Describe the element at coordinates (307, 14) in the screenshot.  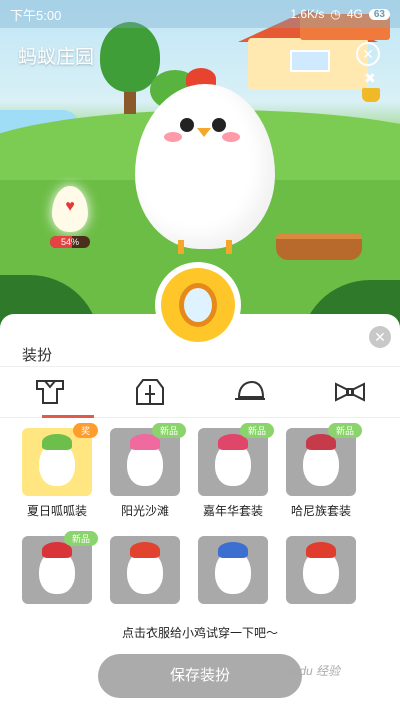
I see `network-speed: 1.6K/s` at that location.